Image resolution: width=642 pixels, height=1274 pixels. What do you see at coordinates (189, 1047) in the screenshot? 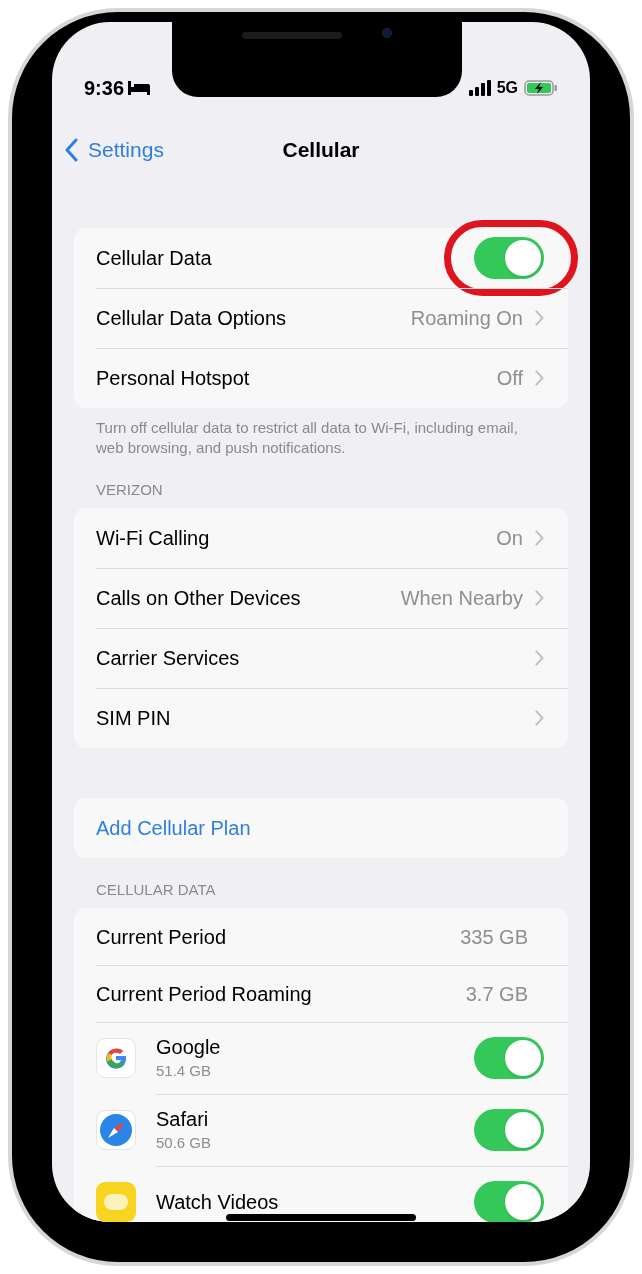
I see `app-name: Google` at bounding box center [189, 1047].